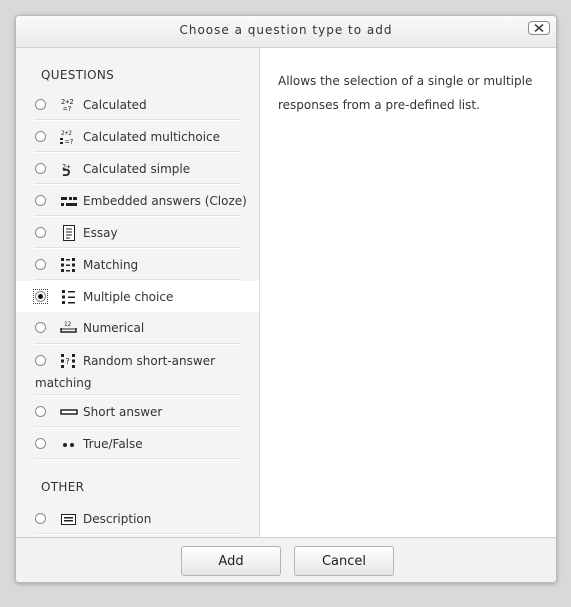 This screenshot has width=571, height=607. I want to click on calculated-simple-icon: 2+, so click(66, 170).